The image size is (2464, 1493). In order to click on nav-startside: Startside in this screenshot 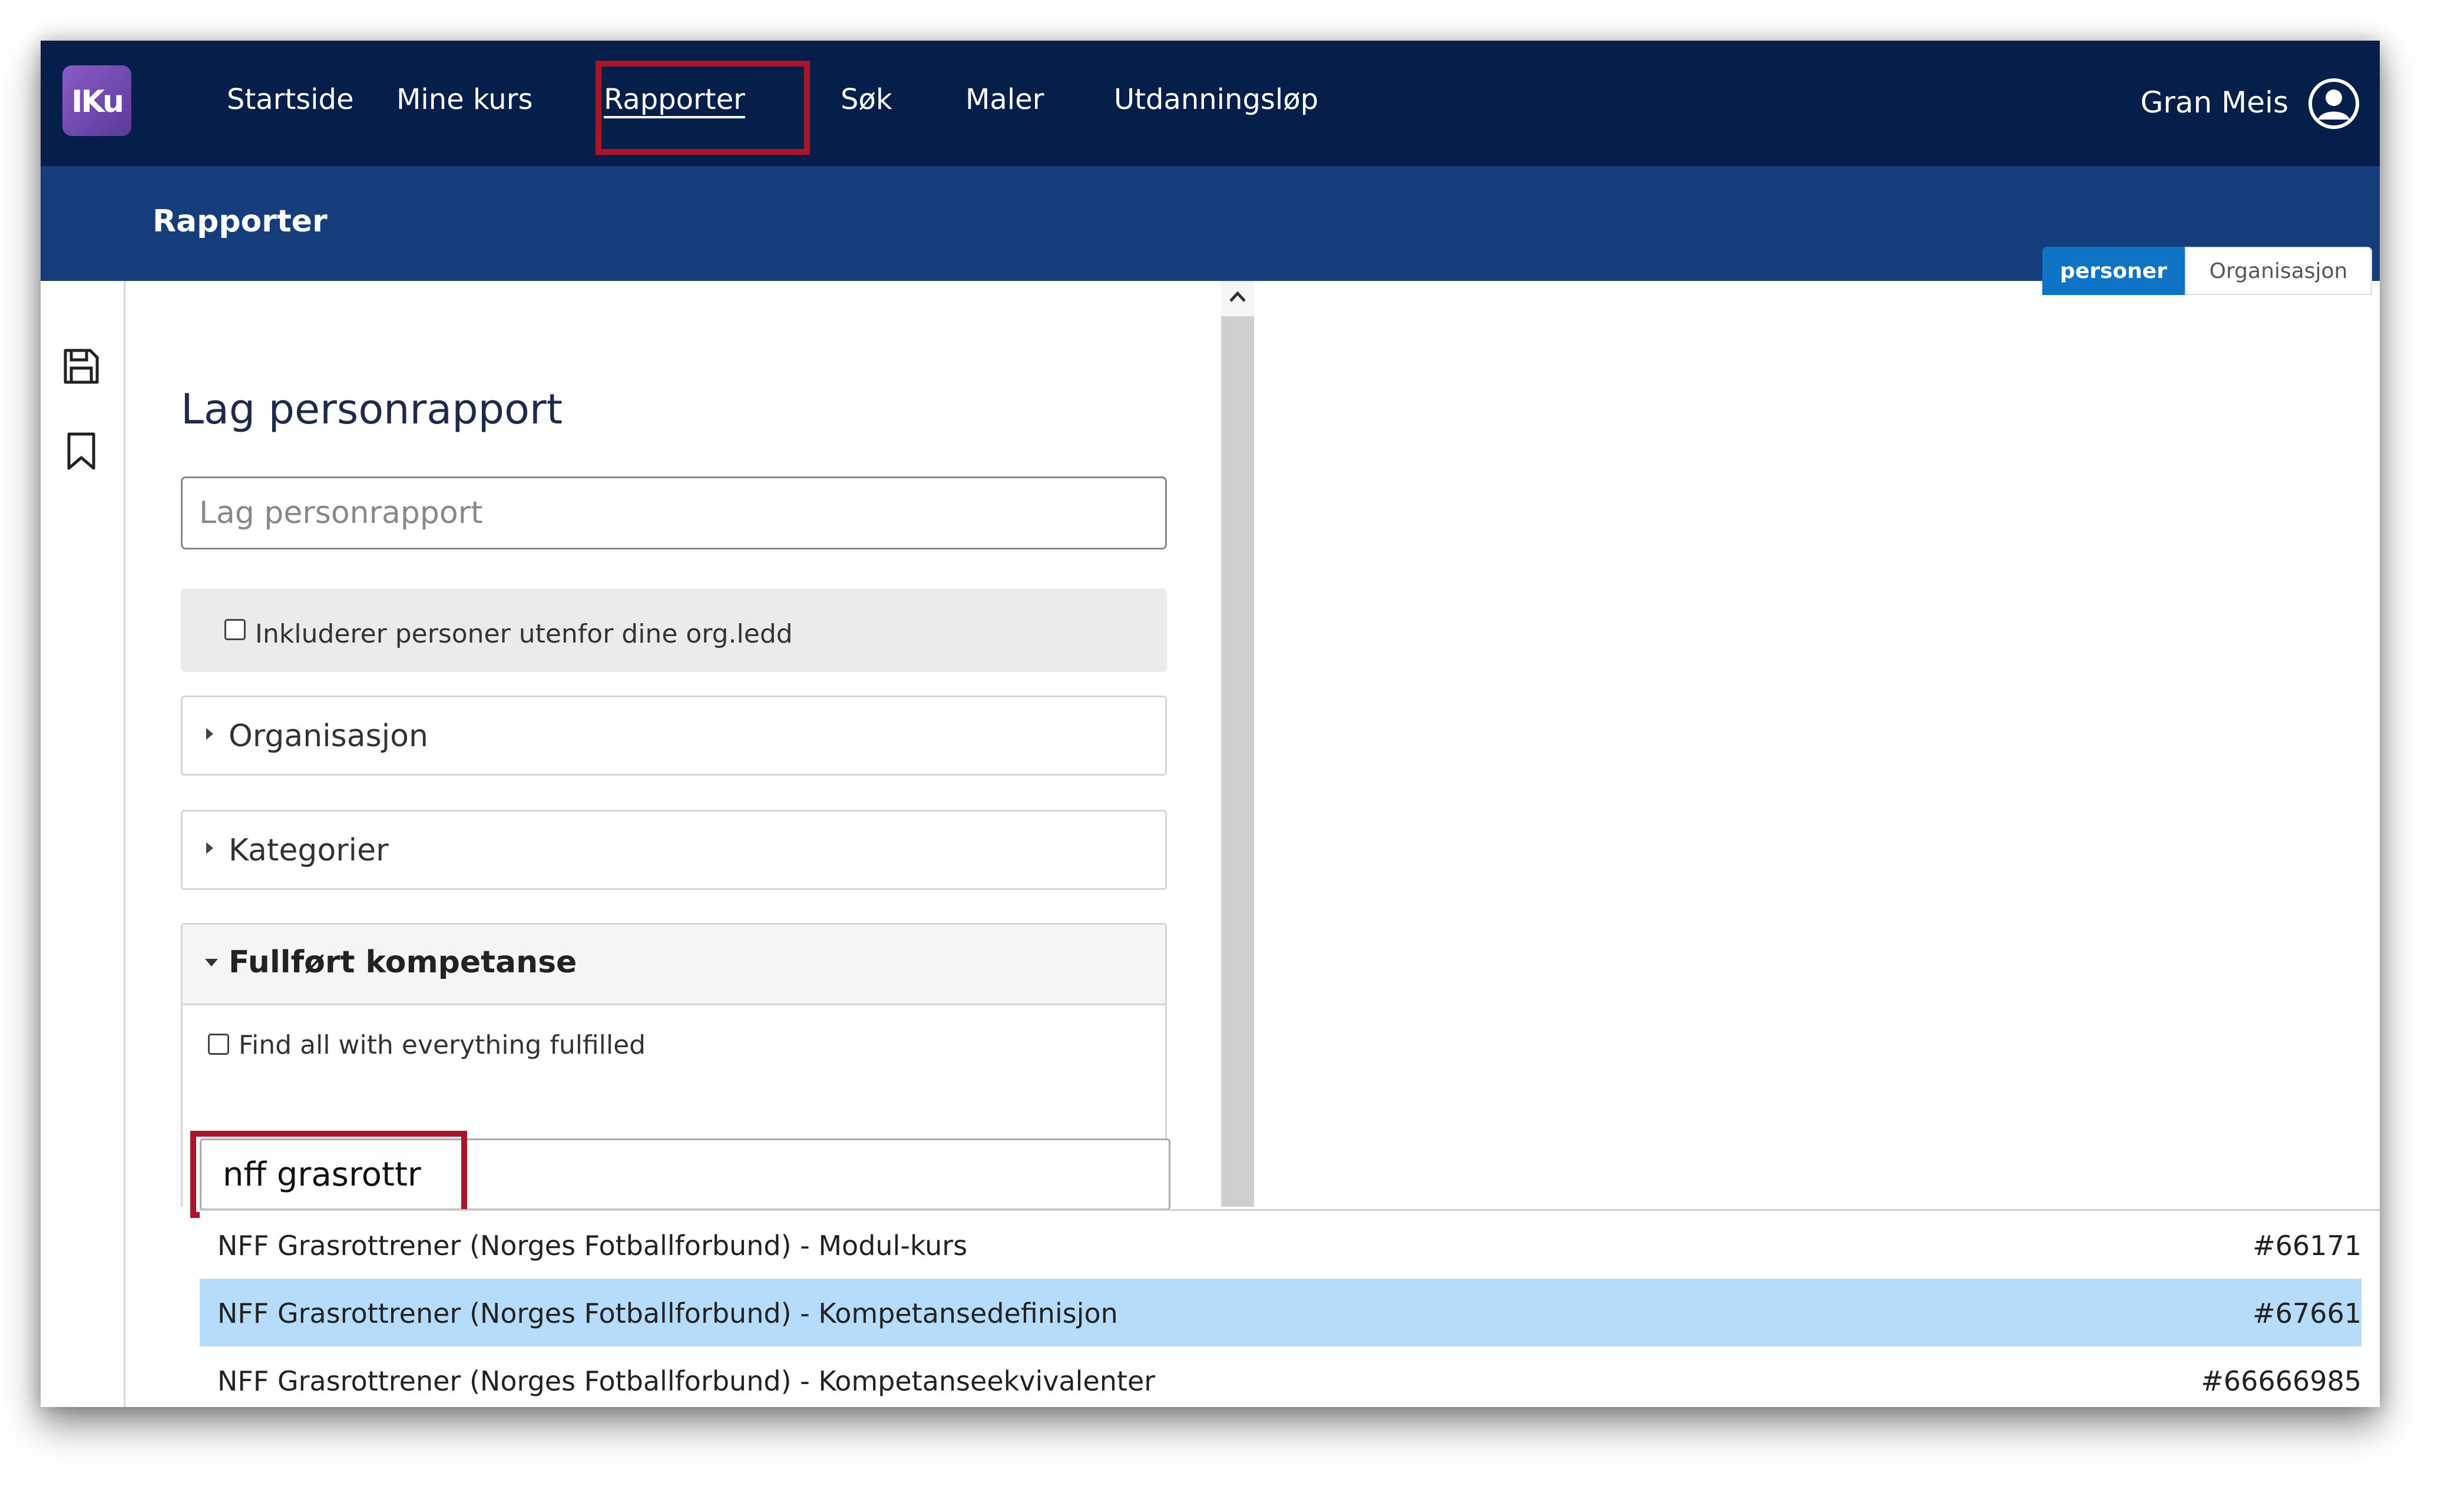, I will do `click(290, 99)`.